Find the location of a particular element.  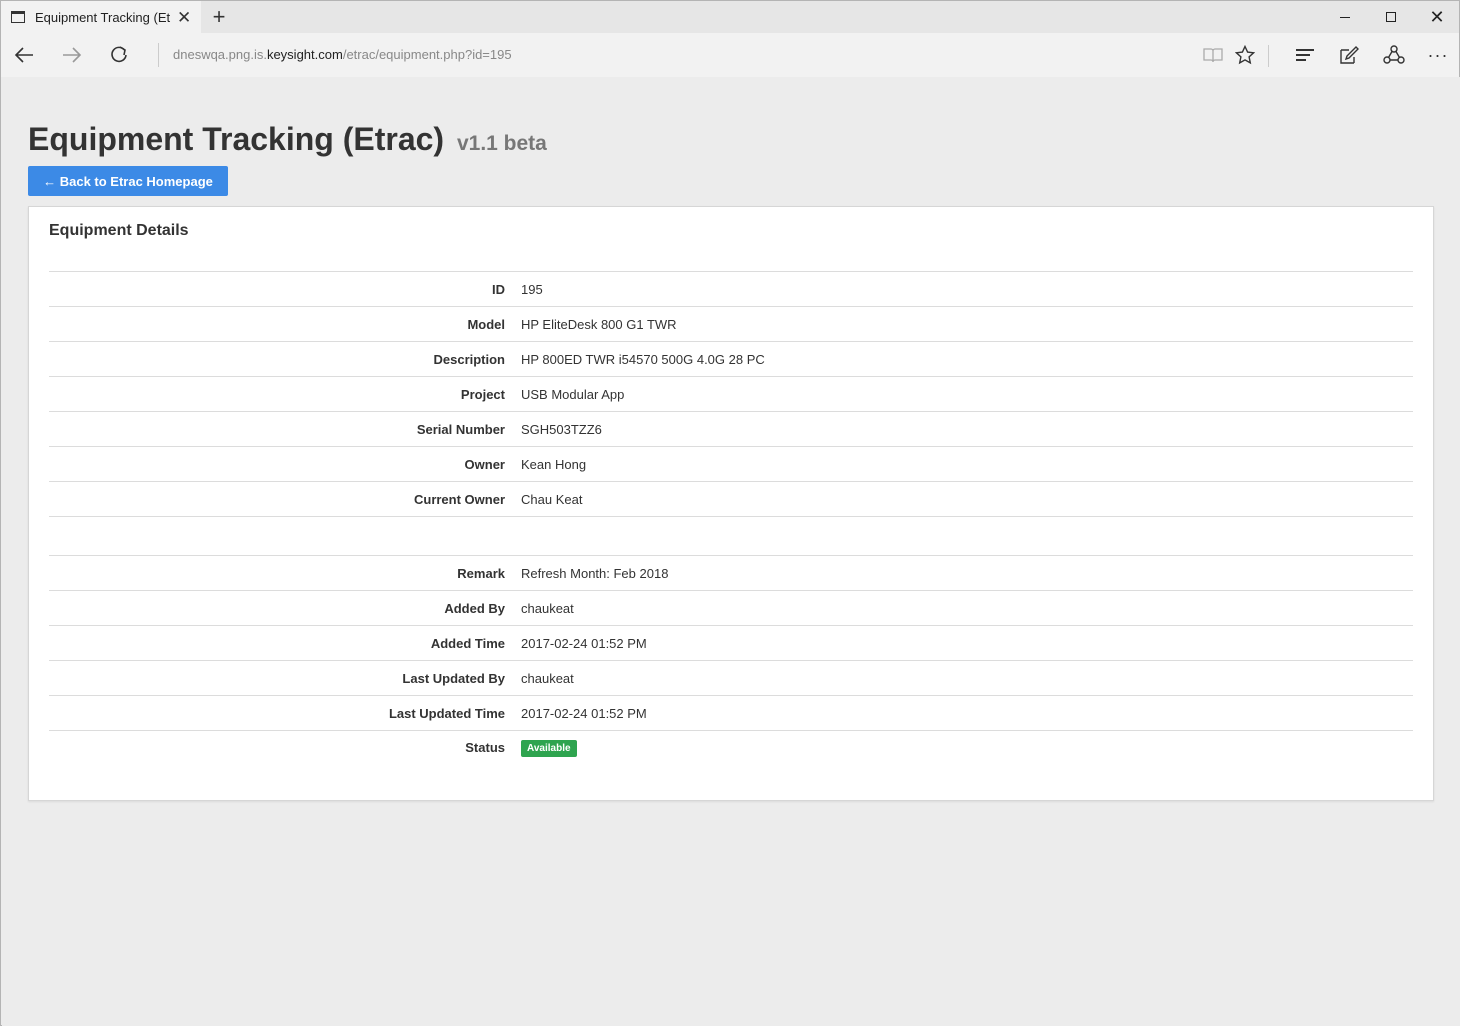

row-value: Kean Hong is located at coordinates (554, 464).